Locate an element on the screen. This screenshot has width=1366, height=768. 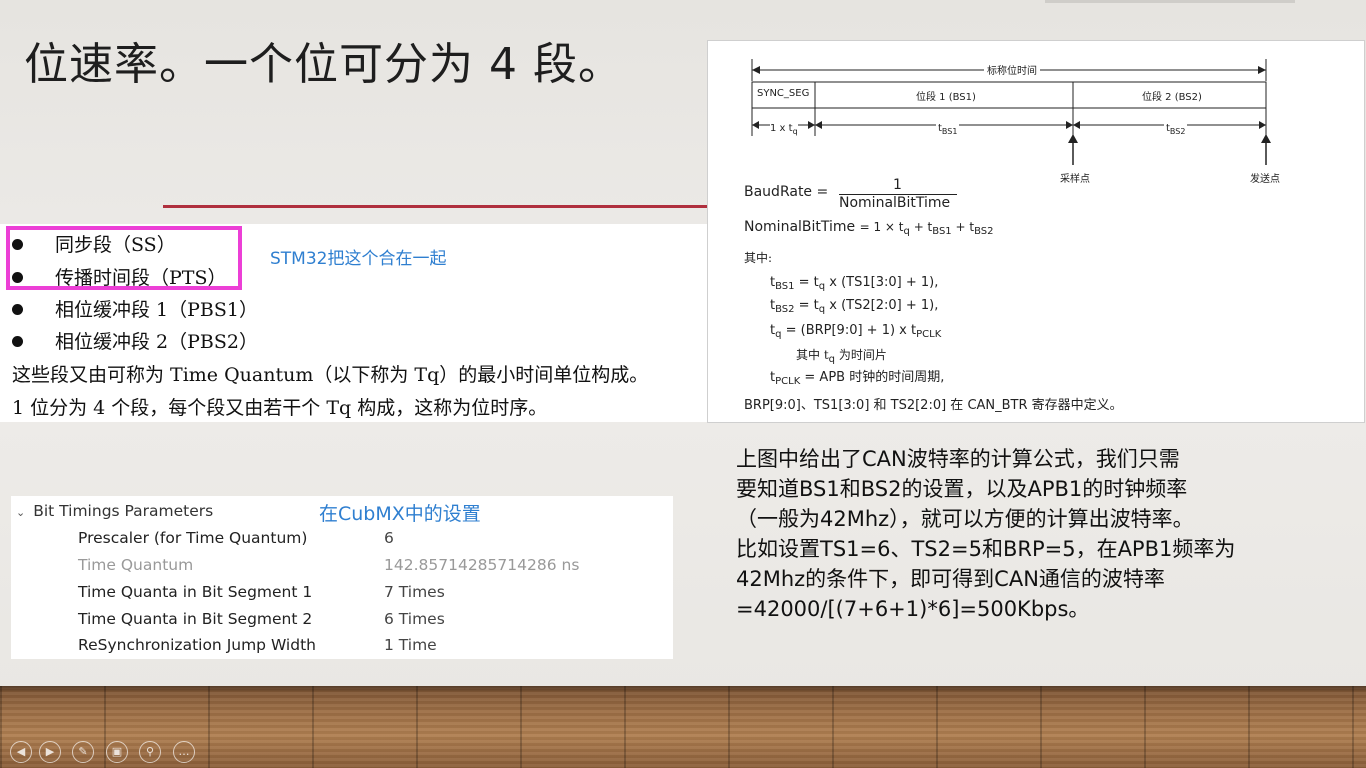
tbs1-formula: tBS1 = tq x (TS1[3:0] + 1), is located at coordinates (854, 283).